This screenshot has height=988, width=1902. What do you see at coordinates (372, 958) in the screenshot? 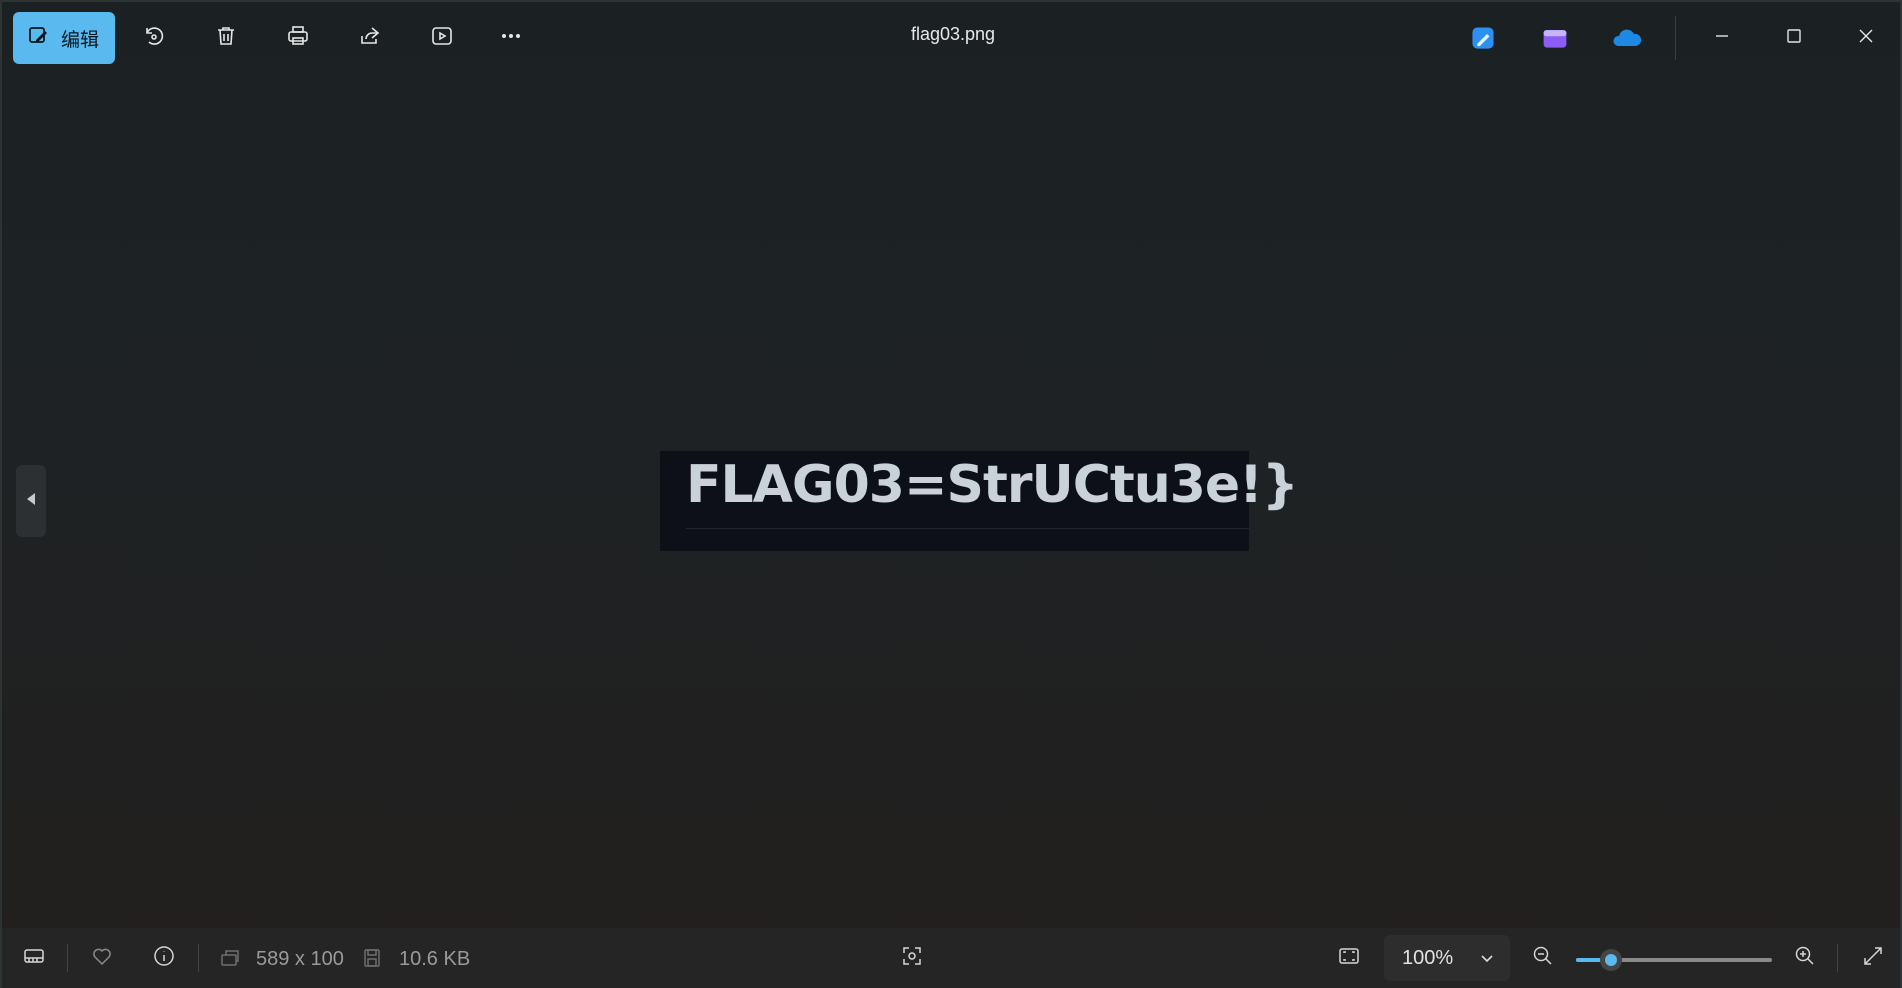
I see `file-size-icon` at bounding box center [372, 958].